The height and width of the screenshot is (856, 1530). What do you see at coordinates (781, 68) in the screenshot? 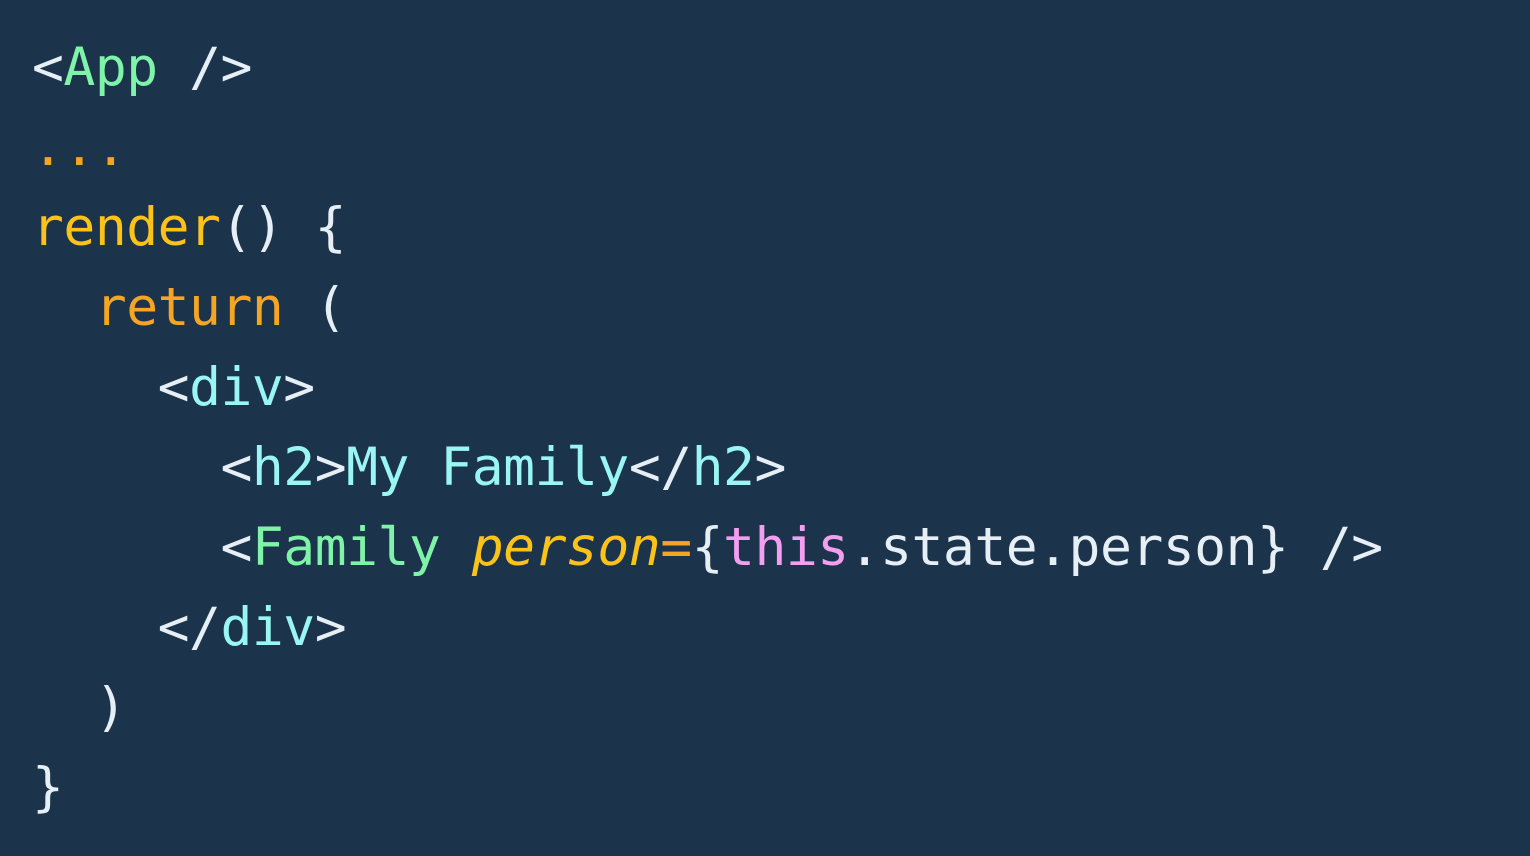
I see `code-line: <App />` at bounding box center [781, 68].